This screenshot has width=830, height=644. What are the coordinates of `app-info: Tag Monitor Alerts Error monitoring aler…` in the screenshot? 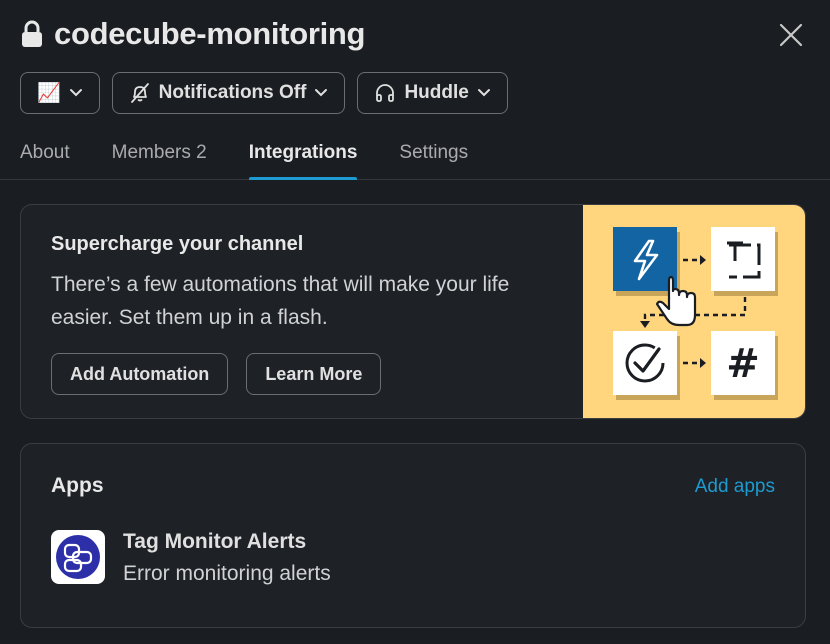 It's located at (227, 558).